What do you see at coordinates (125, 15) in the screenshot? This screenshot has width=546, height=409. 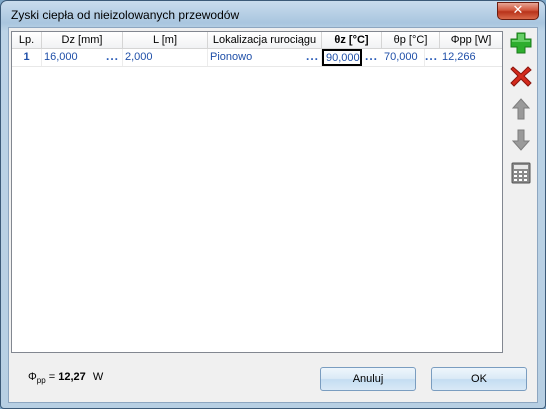 I see `window-title: Zyski ciepła od nieizolowanych przewodów` at bounding box center [125, 15].